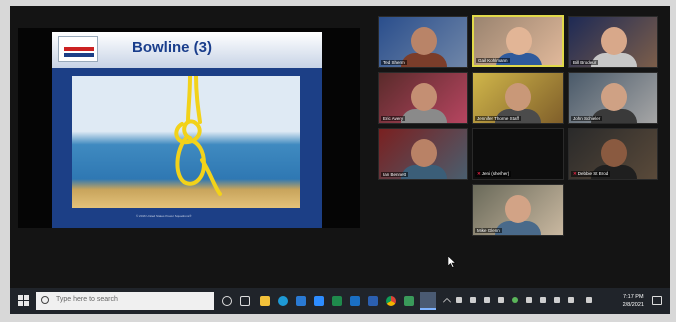 This screenshot has width=676, height=322. Describe the element at coordinates (498, 118) in the screenshot. I see `participant-name: Jennifer Thorne Staff` at that location.